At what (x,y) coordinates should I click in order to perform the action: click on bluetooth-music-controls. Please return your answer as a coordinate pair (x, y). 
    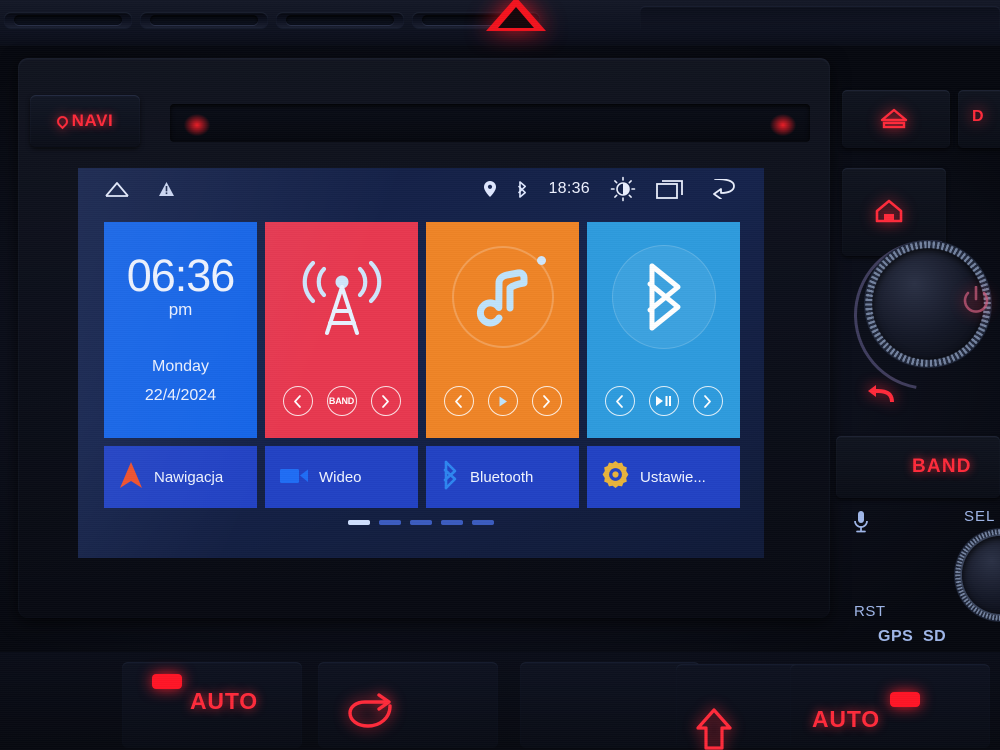
    Looking at the image, I should click on (663, 401).